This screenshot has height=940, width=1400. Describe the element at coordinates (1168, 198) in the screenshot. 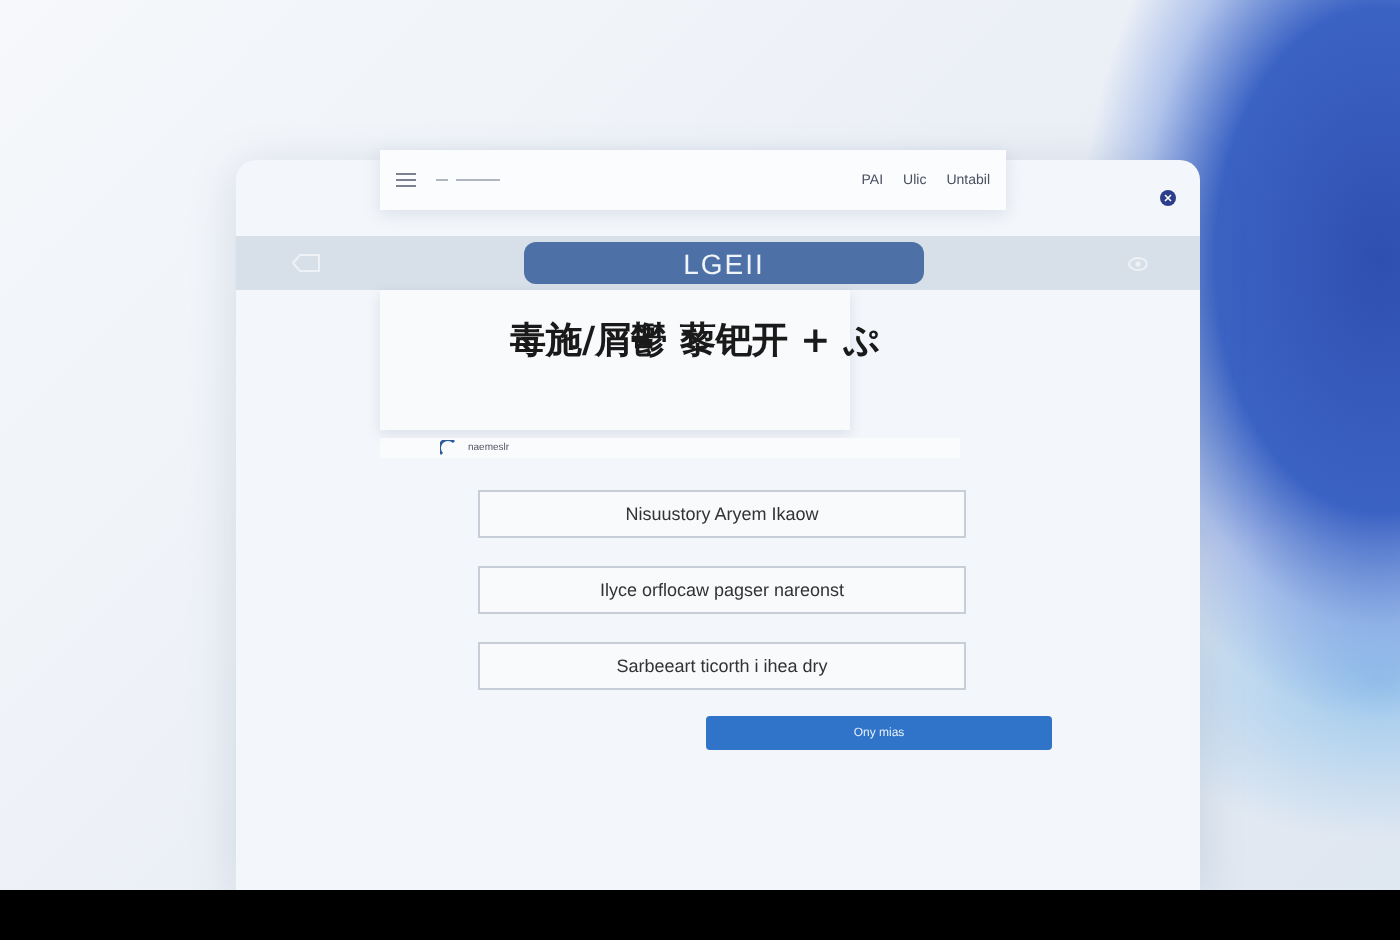

I see `close-icon` at that location.